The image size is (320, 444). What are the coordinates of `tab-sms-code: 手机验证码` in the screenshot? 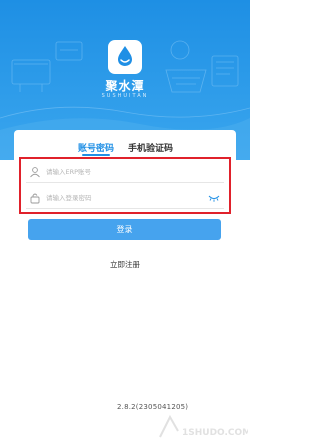 It's located at (150, 147).